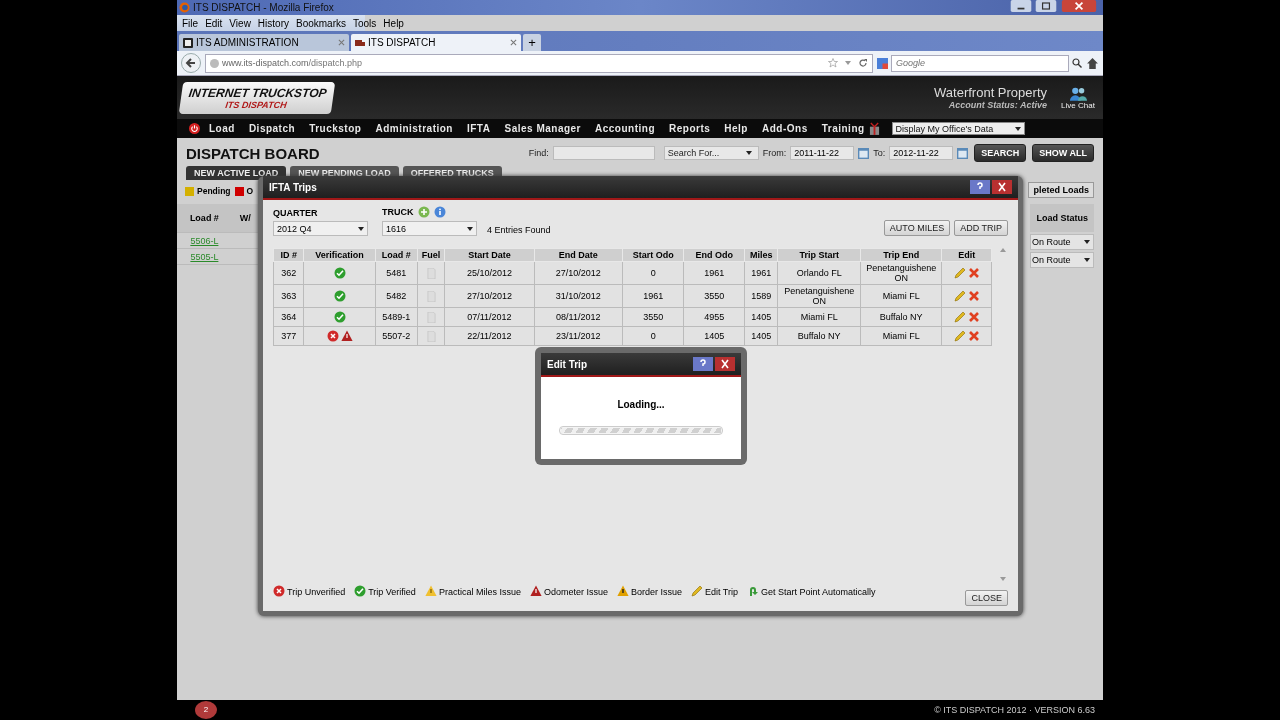  What do you see at coordinates (206, 710) in the screenshot?
I see `tasks-button: 2` at bounding box center [206, 710].